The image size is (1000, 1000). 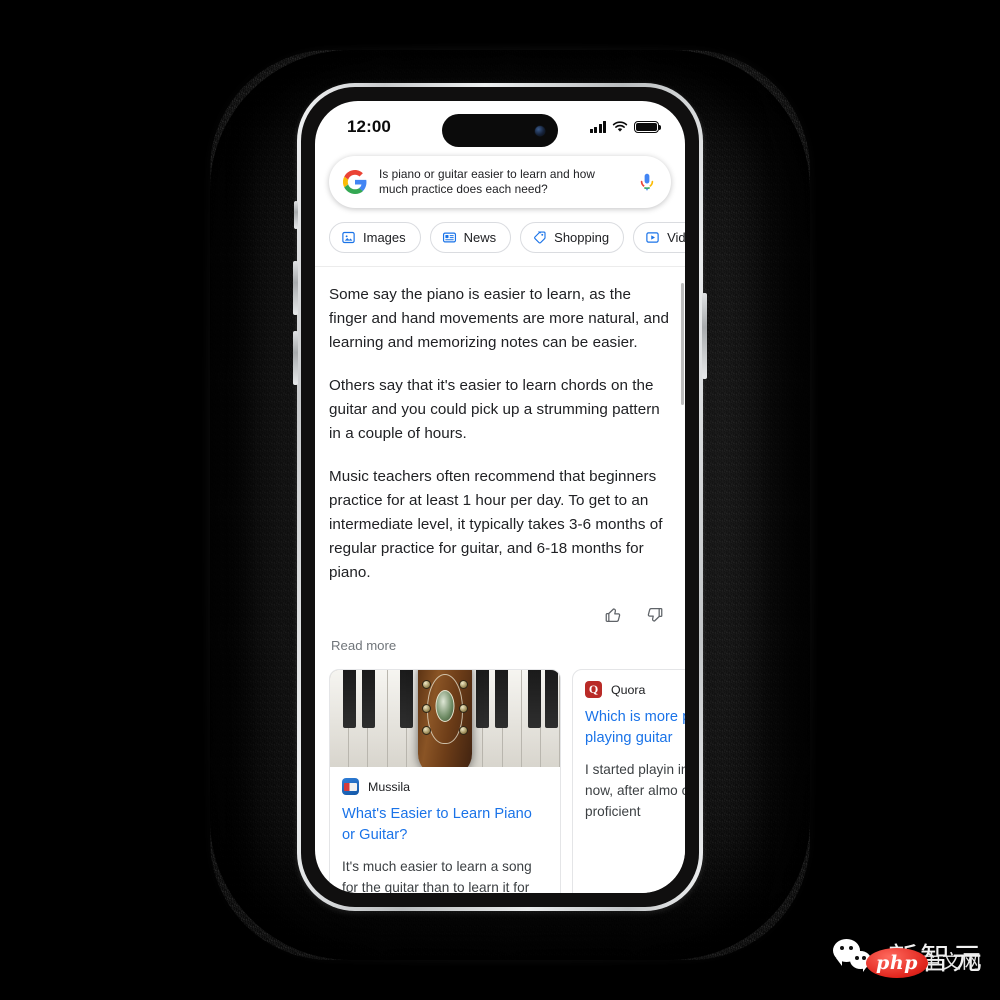 I want to click on page-scrollbar, so click(x=682, y=344).